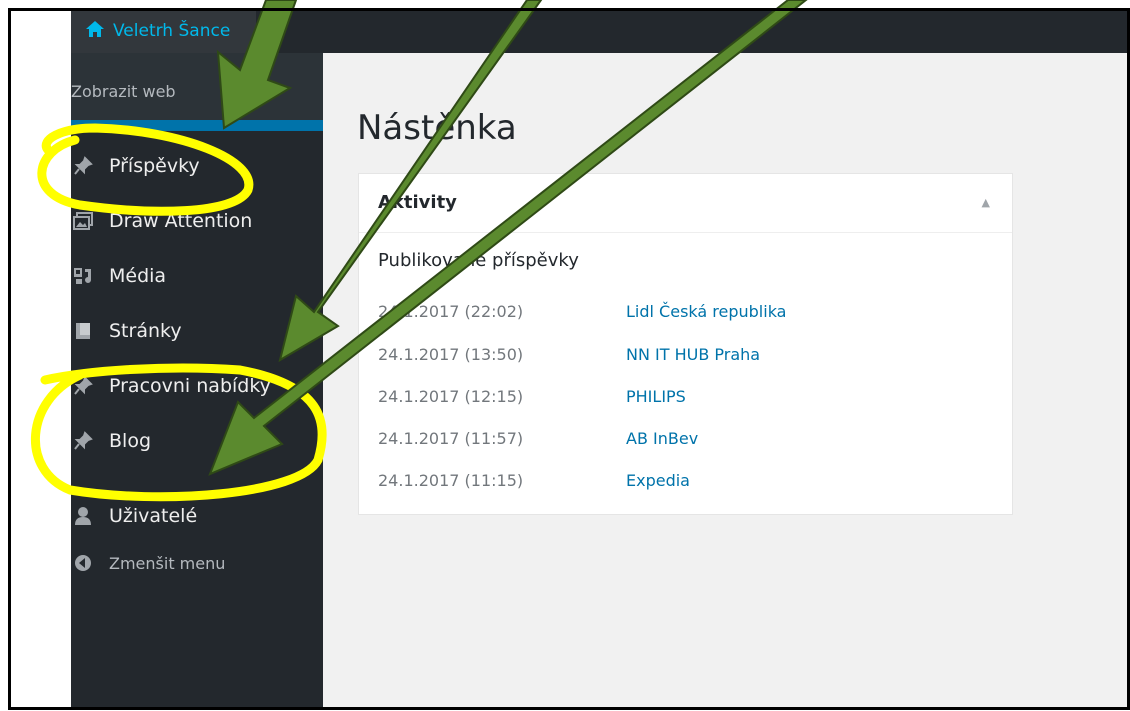  What do you see at coordinates (83, 331) in the screenshot?
I see `pages-icon` at bounding box center [83, 331].